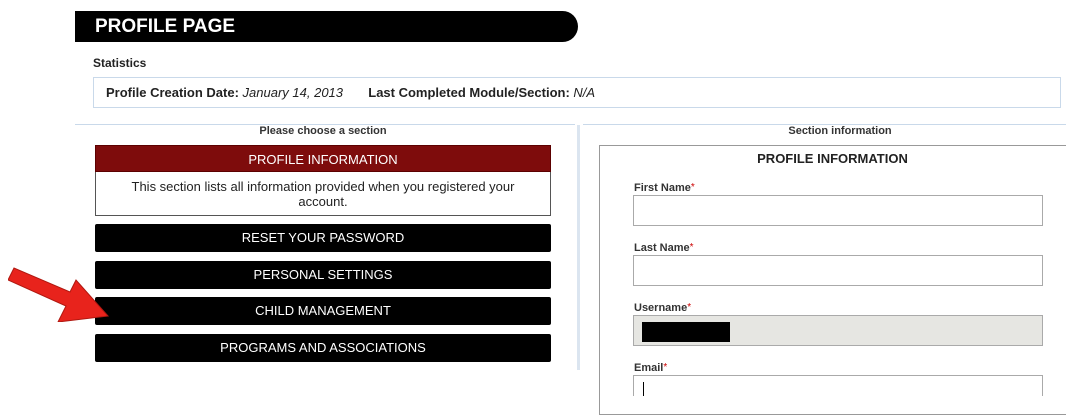 This screenshot has width=1066, height=415. I want to click on creation-date-value: January 14, 2013, so click(293, 92).